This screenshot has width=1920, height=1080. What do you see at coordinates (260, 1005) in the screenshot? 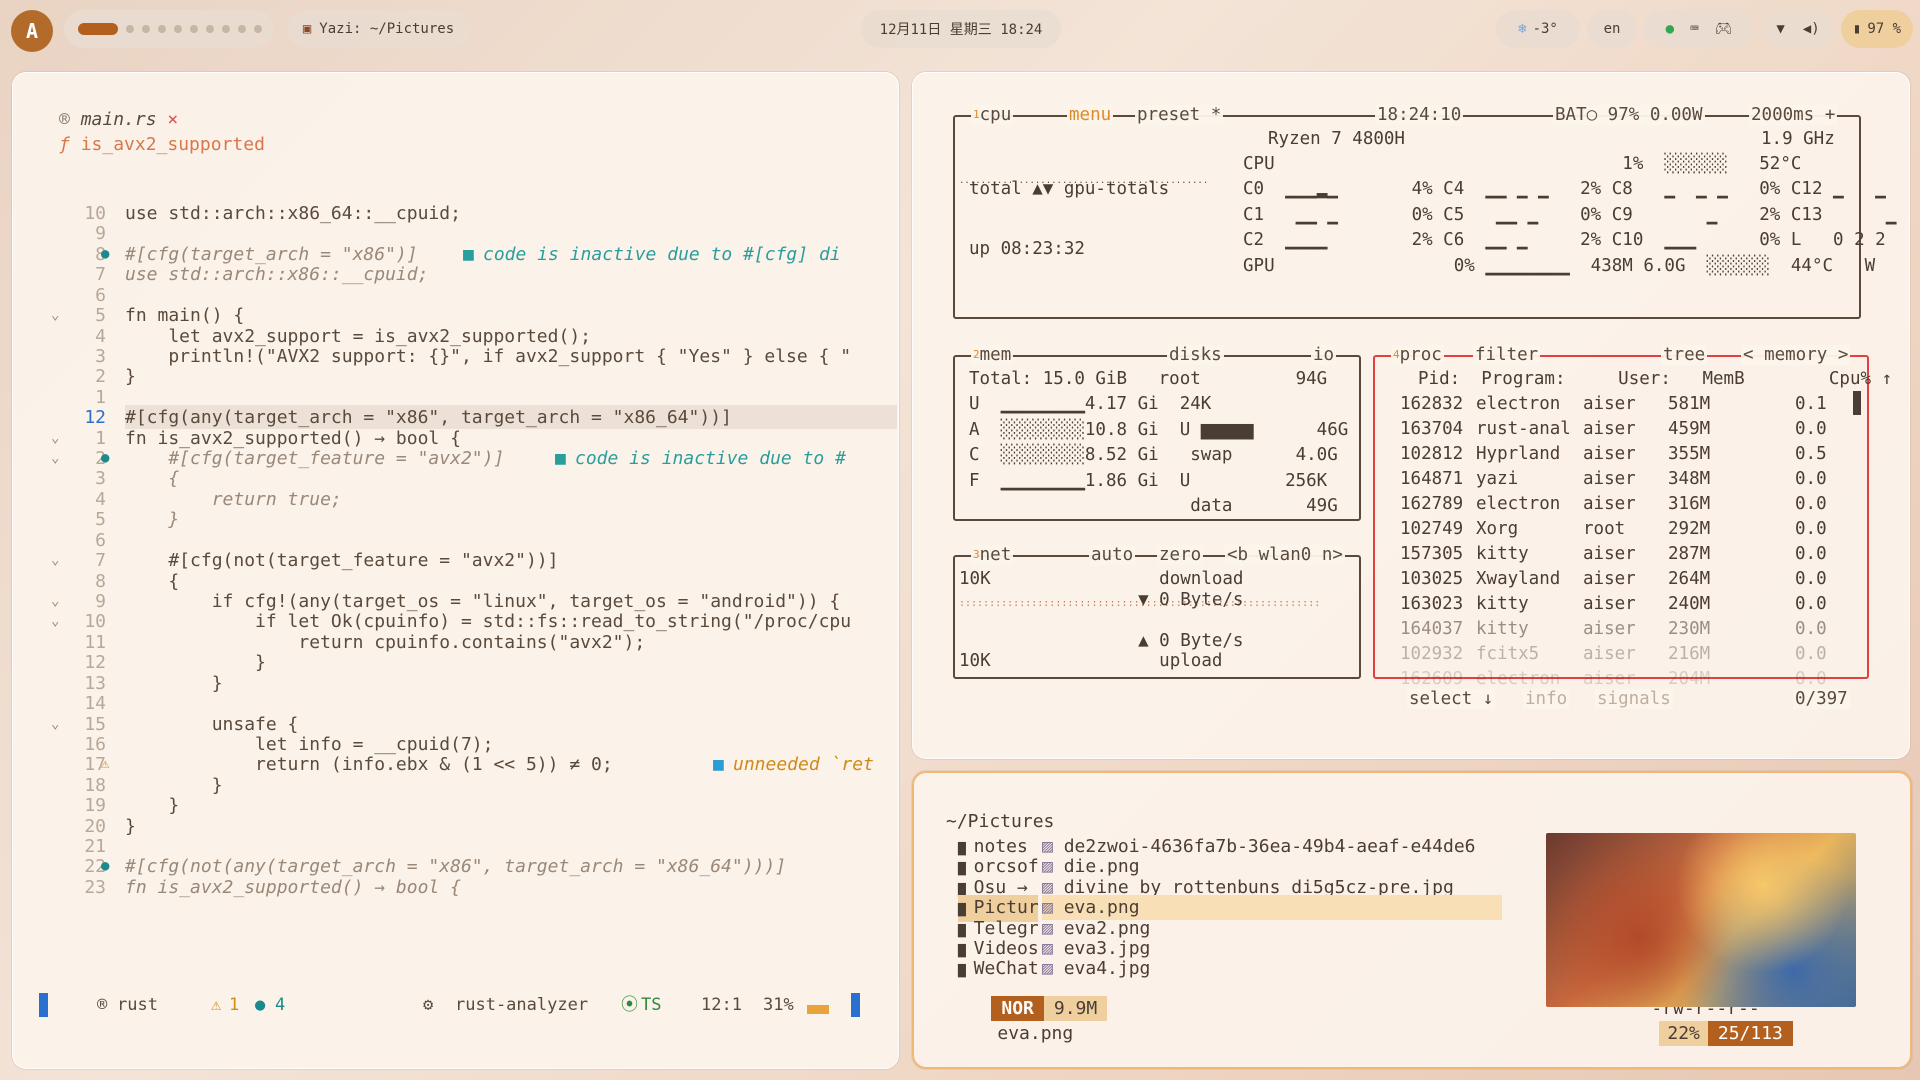
I see `hint-icon: ●` at bounding box center [260, 1005].